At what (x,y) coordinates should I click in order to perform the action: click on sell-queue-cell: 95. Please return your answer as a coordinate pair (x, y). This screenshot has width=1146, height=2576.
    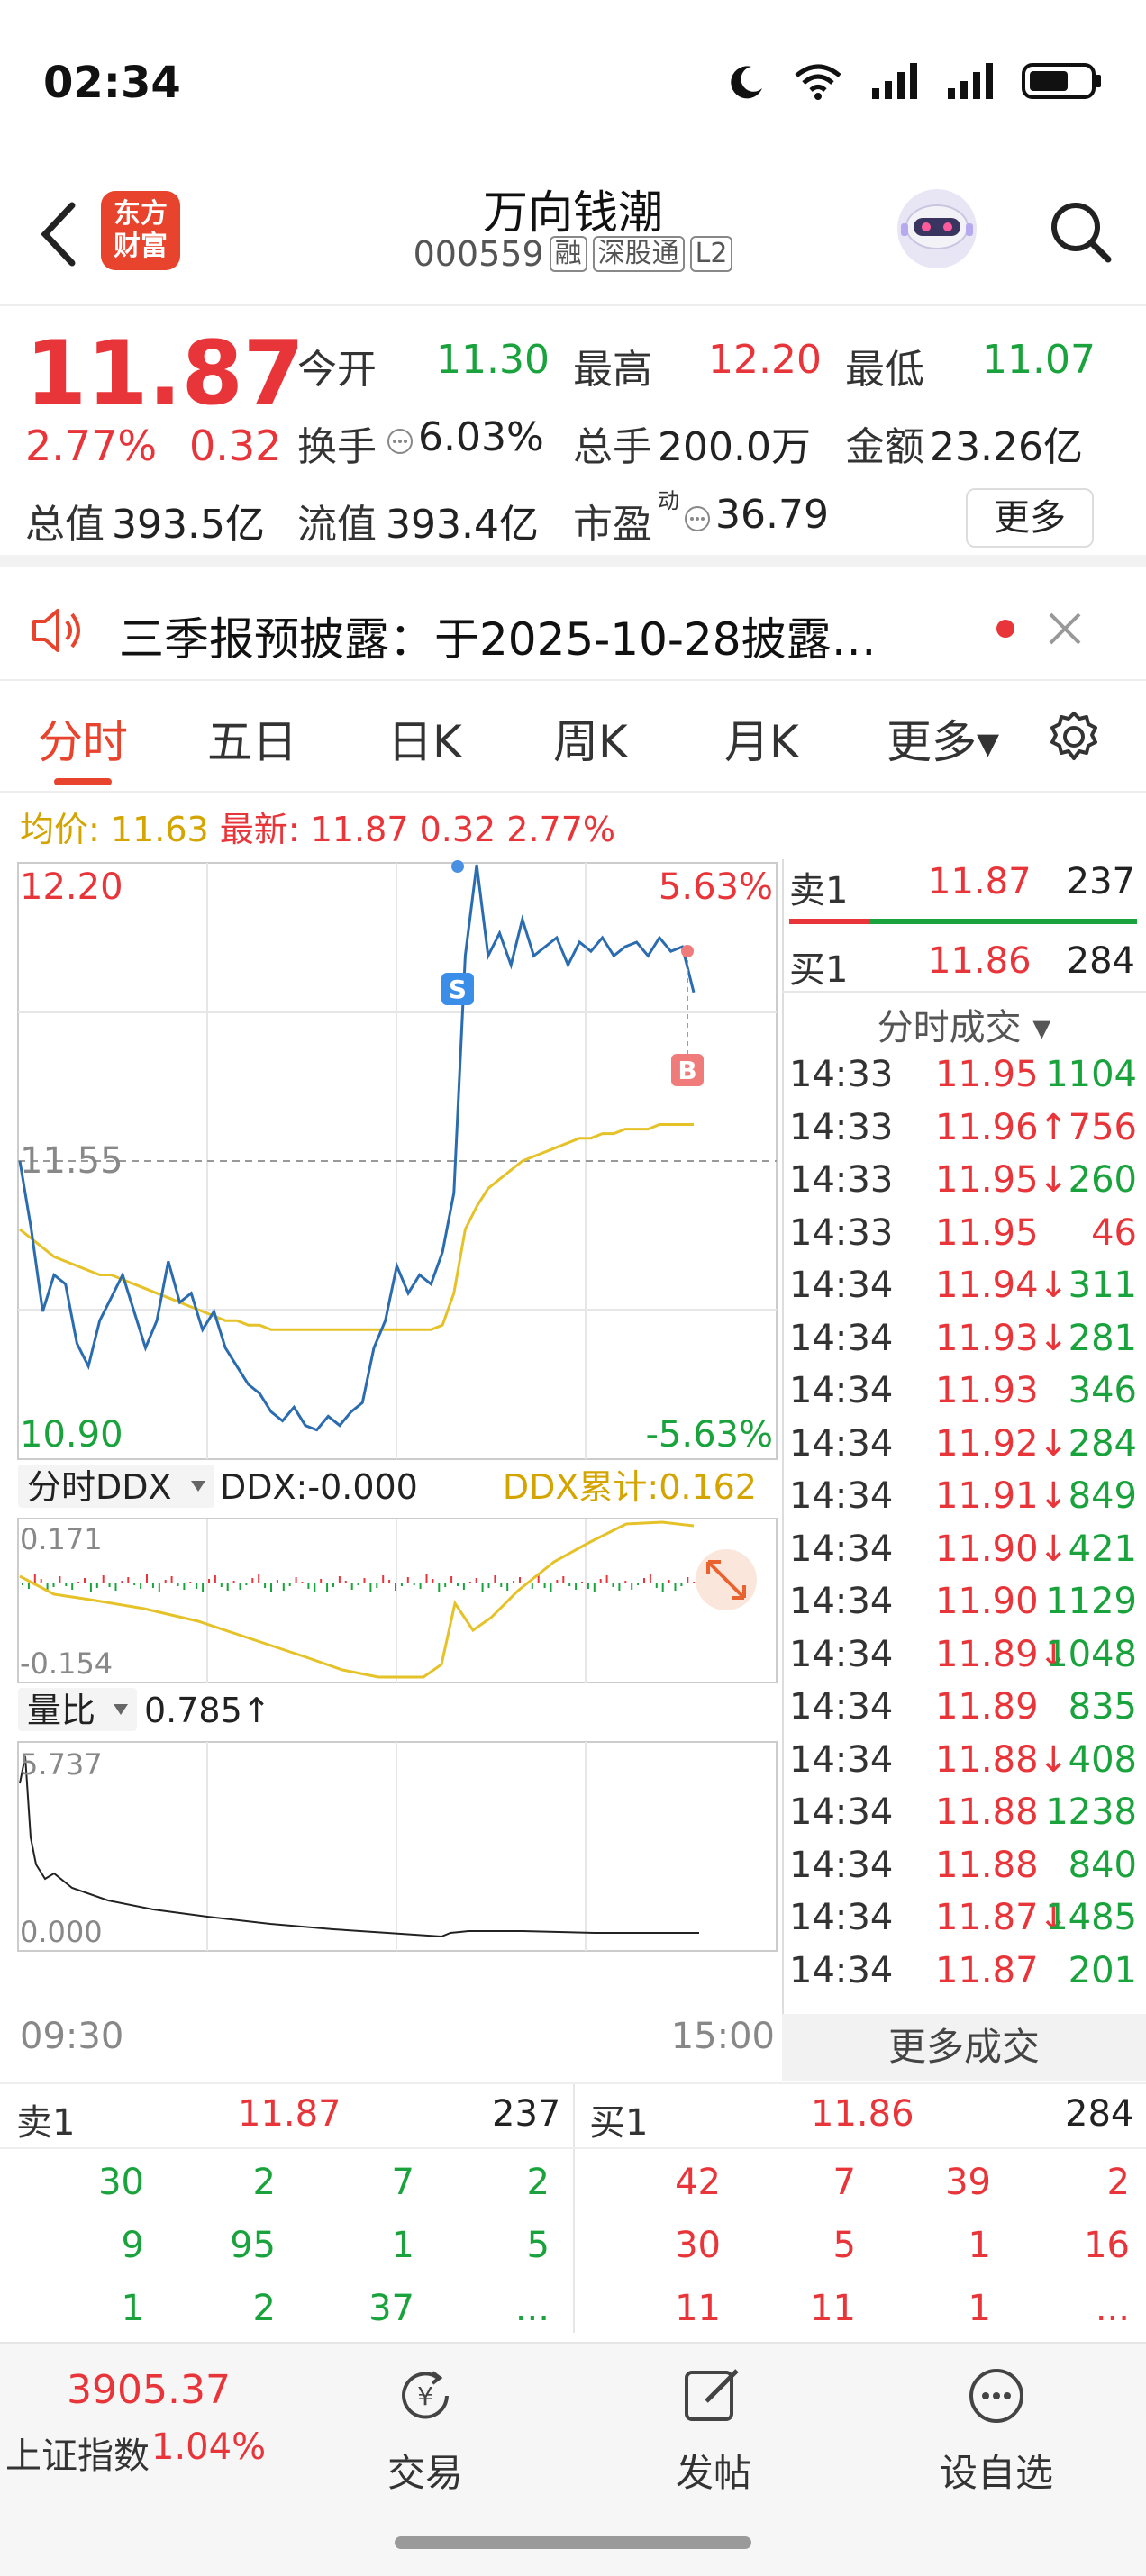
    Looking at the image, I should click on (253, 2245).